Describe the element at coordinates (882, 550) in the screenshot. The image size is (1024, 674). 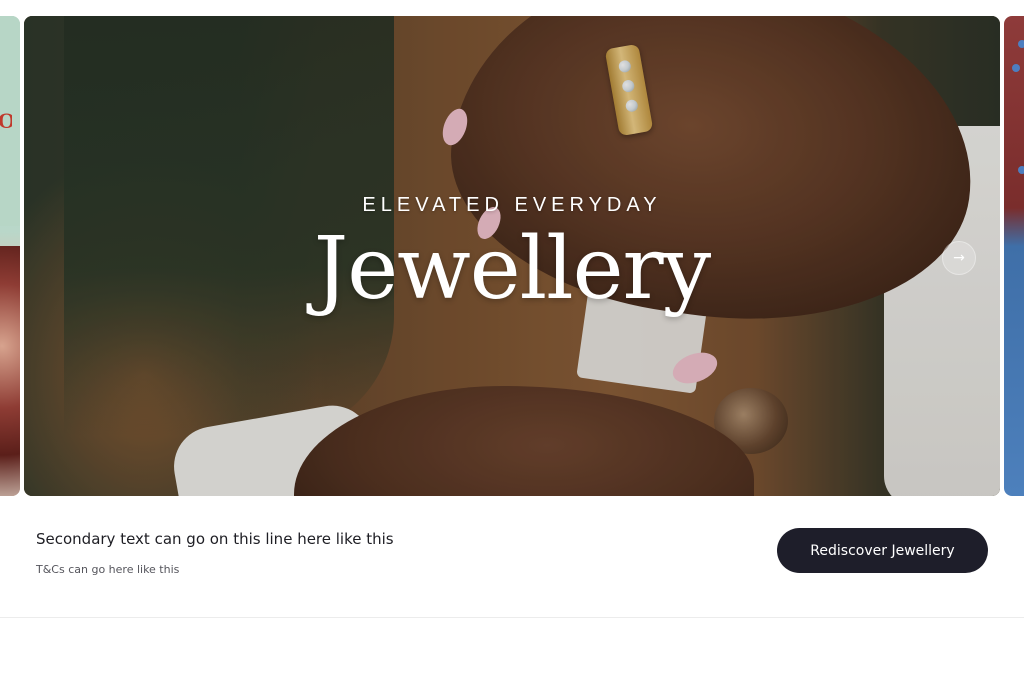
I see `rediscover-jewellery-button: Rediscover Jewellery` at that location.